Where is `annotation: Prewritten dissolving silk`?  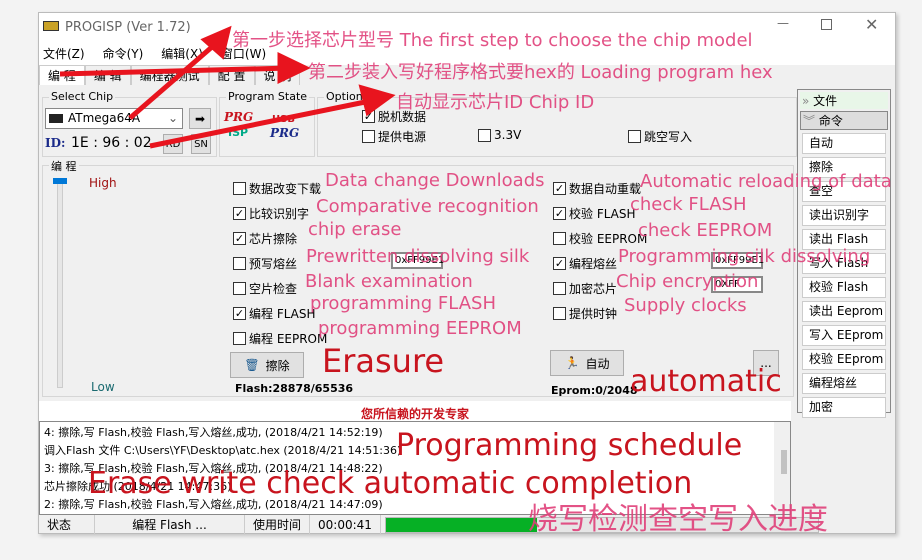 annotation: Prewritten dissolving silk is located at coordinates (418, 256).